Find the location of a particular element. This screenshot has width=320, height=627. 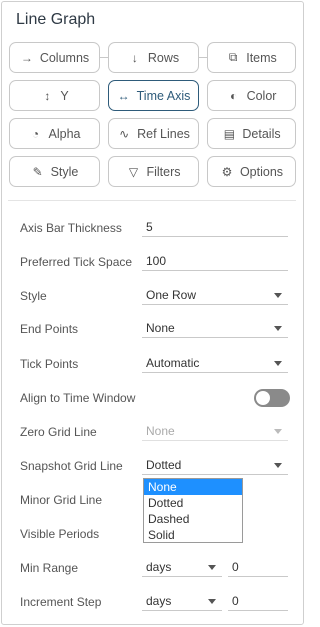

minor-grid-line-label: Minor Grid Line is located at coordinates (61, 500).